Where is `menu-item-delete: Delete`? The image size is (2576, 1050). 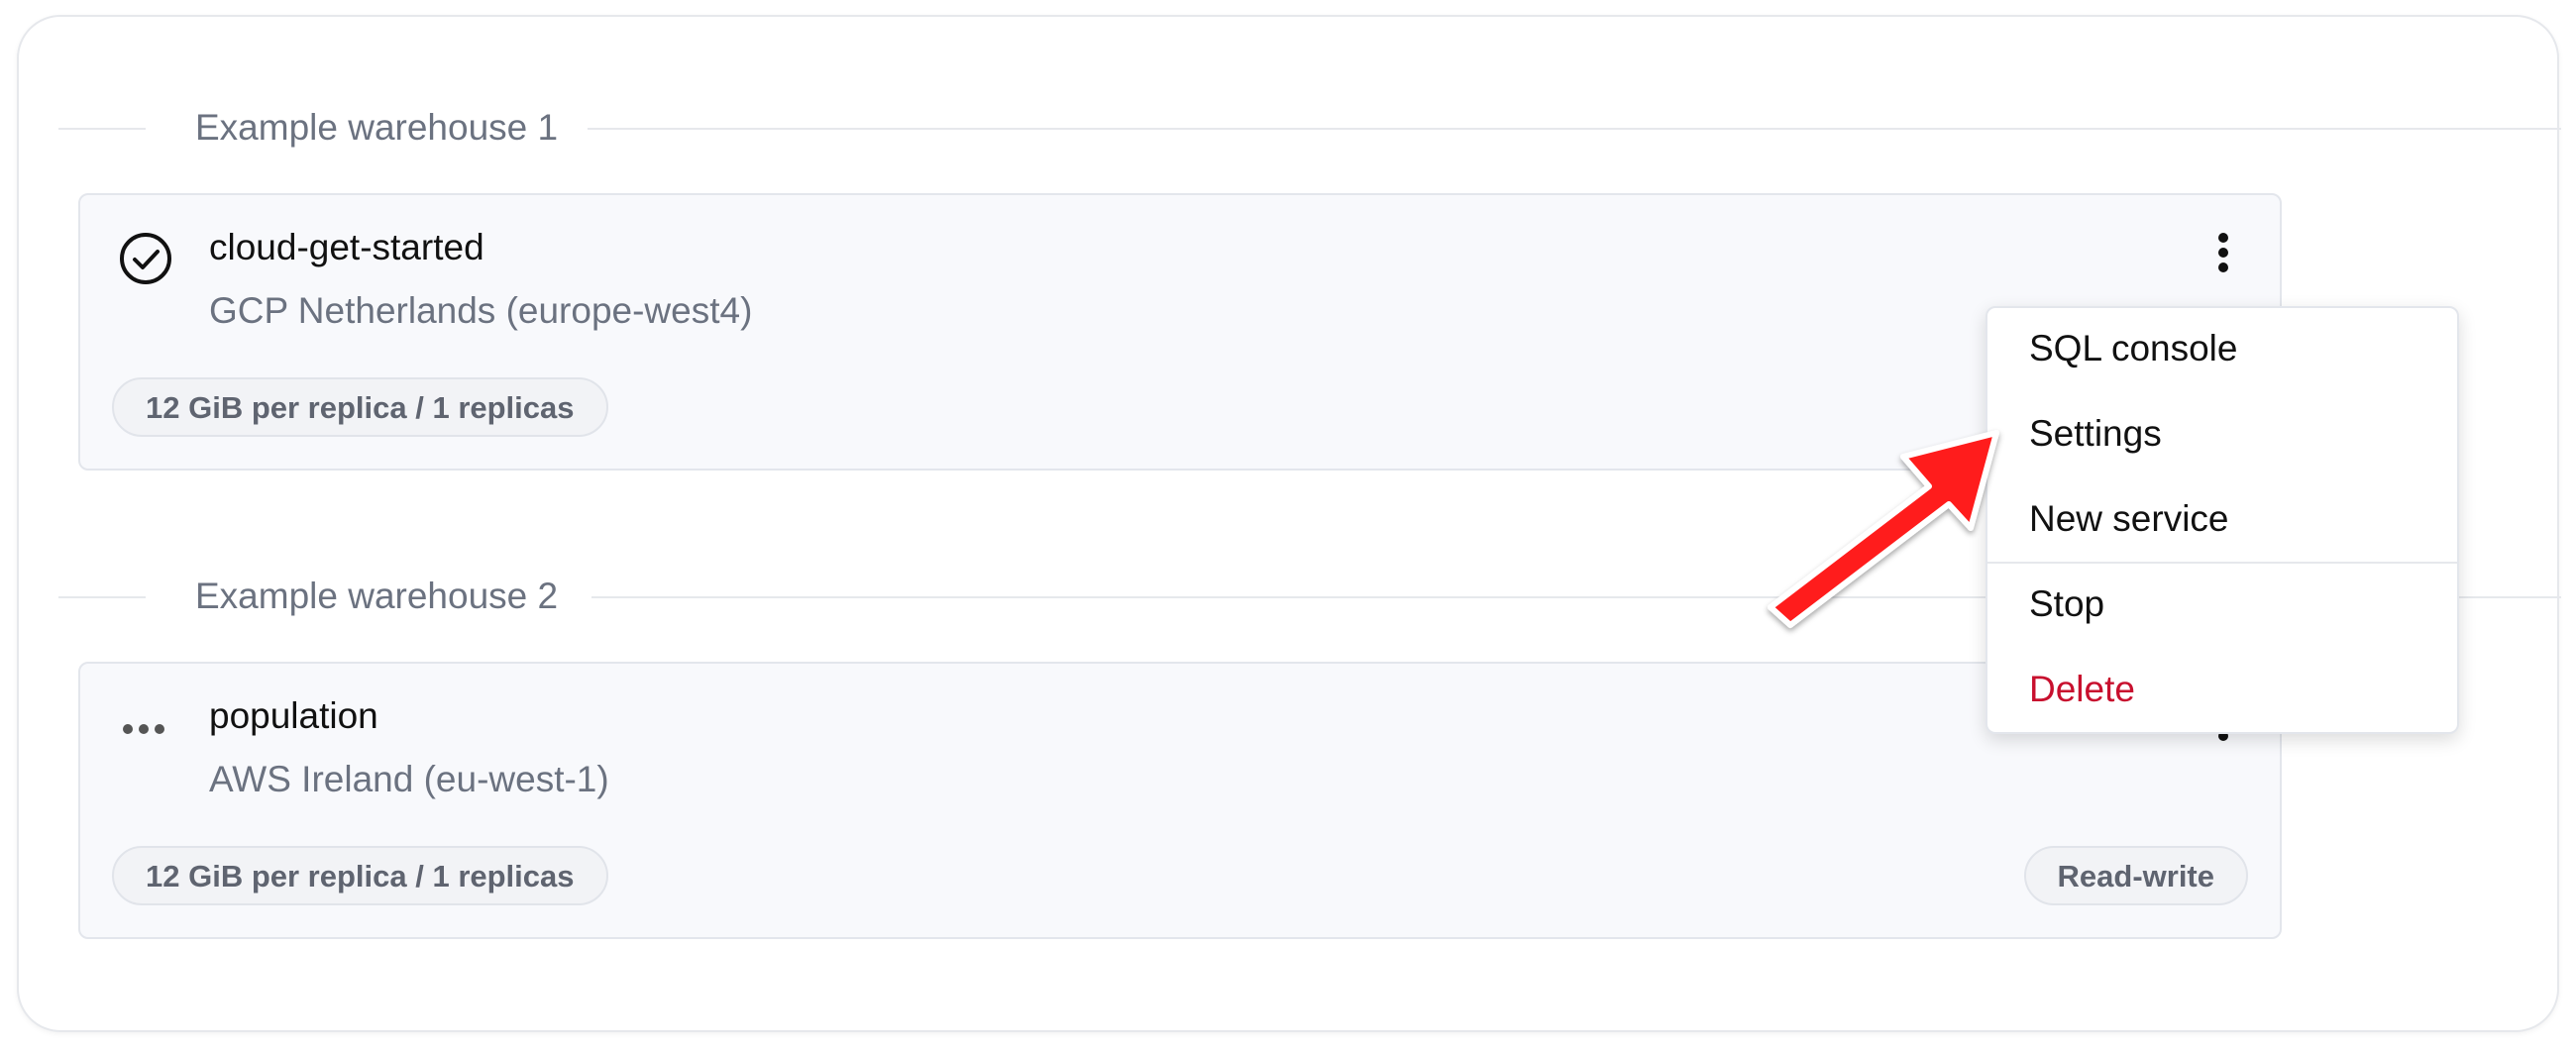 menu-item-delete: Delete is located at coordinates (2082, 689).